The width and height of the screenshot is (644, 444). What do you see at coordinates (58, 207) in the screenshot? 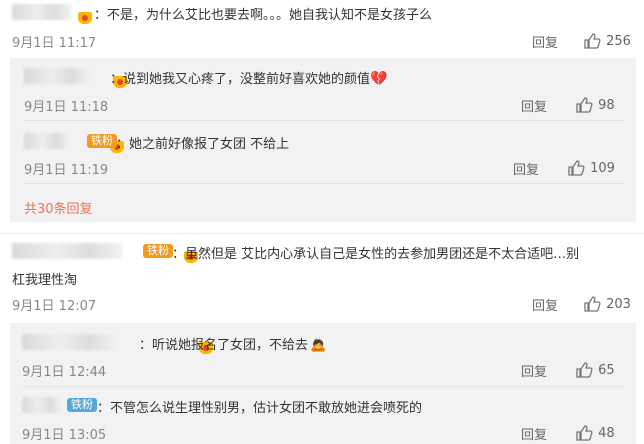
I see `more-replies-link: 共30条回复` at bounding box center [58, 207].